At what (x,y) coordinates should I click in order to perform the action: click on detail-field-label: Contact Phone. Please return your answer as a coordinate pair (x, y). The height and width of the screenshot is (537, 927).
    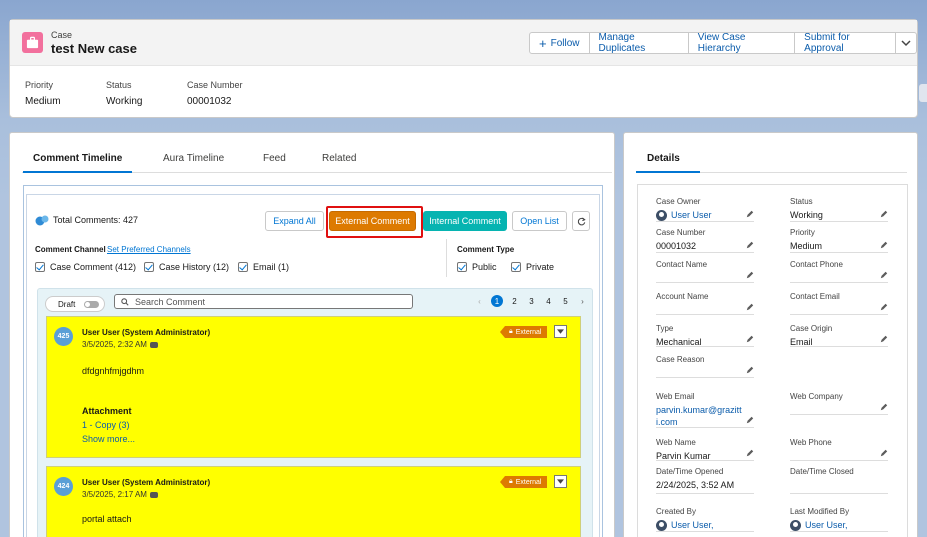
    Looking at the image, I should click on (816, 264).